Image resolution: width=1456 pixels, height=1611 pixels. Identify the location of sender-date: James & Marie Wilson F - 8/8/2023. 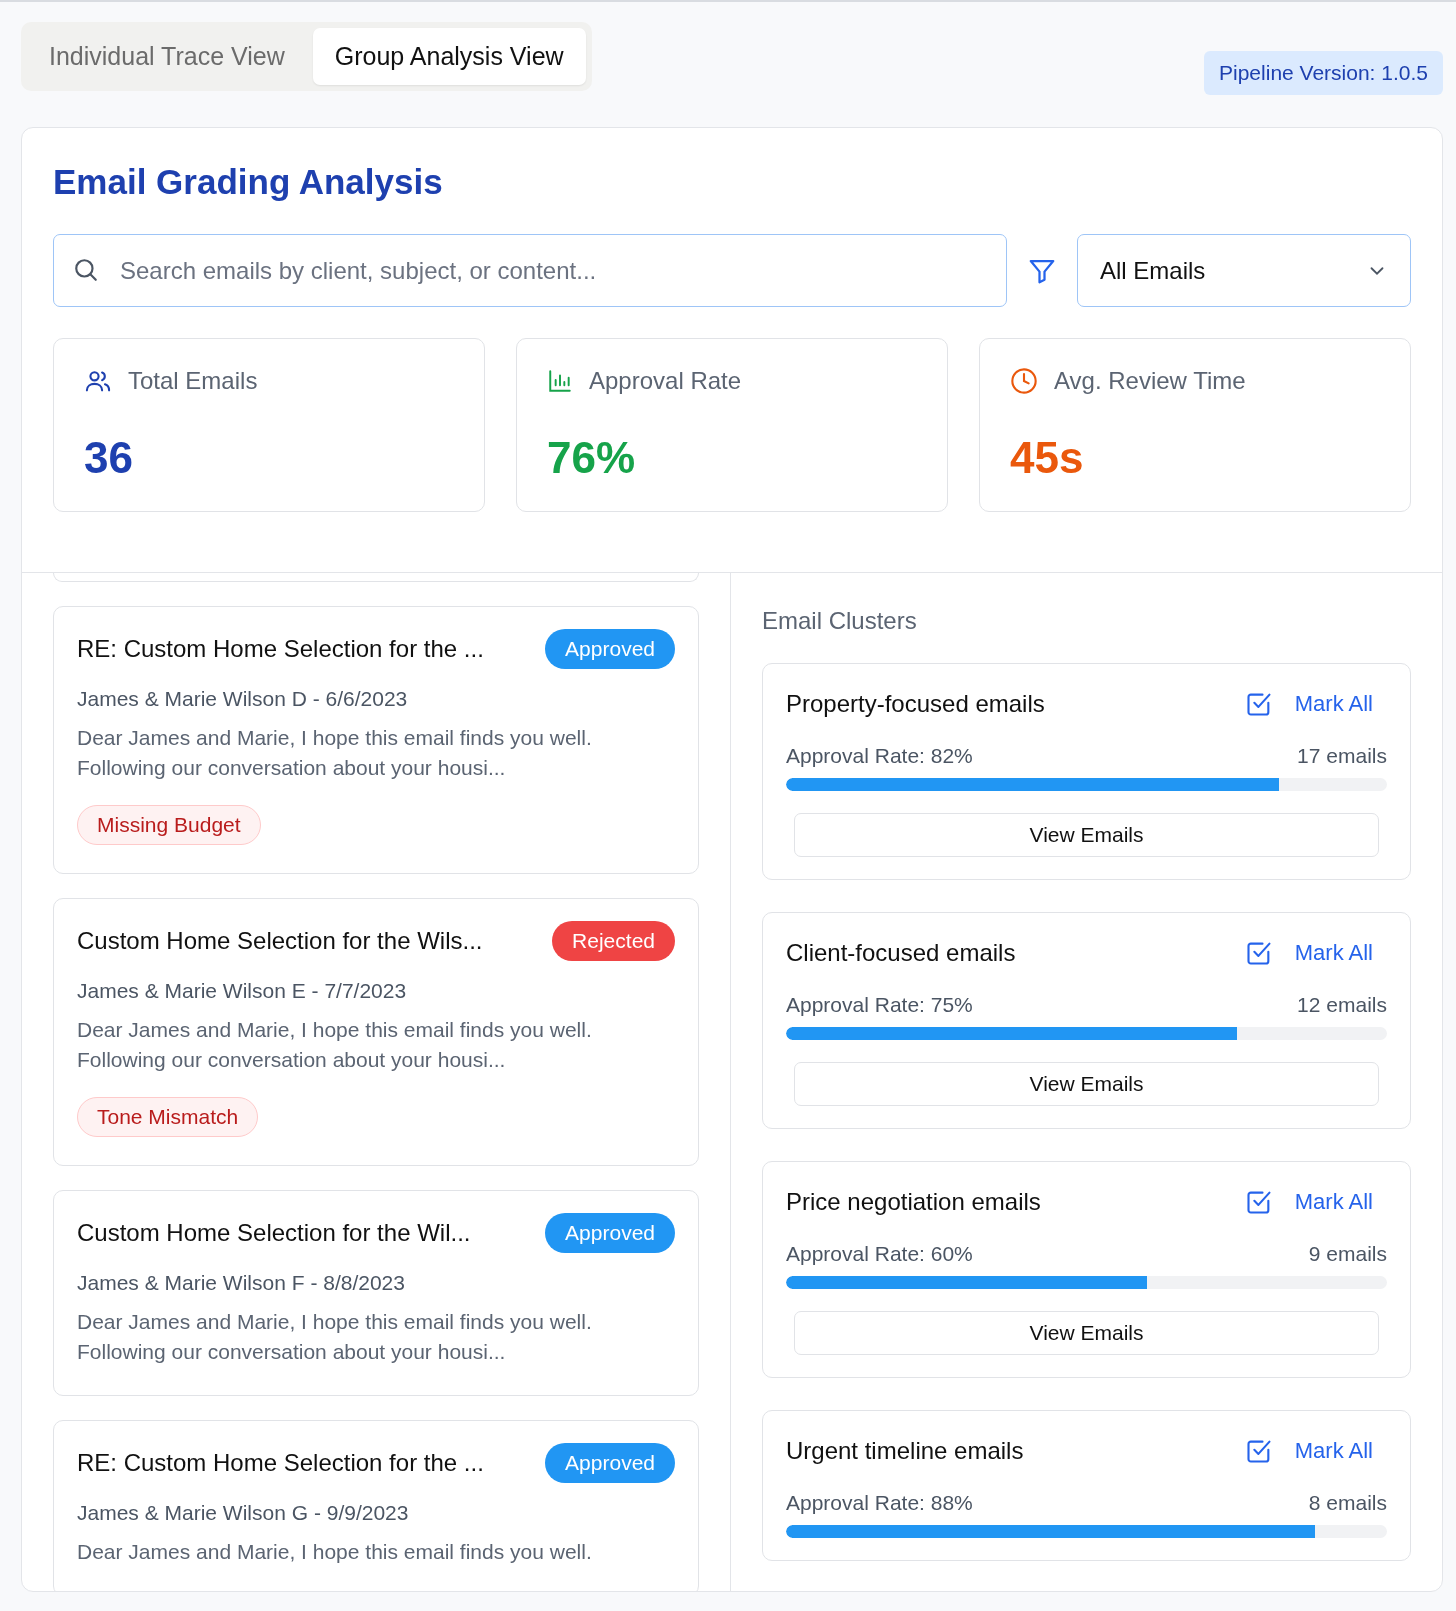
(241, 1283).